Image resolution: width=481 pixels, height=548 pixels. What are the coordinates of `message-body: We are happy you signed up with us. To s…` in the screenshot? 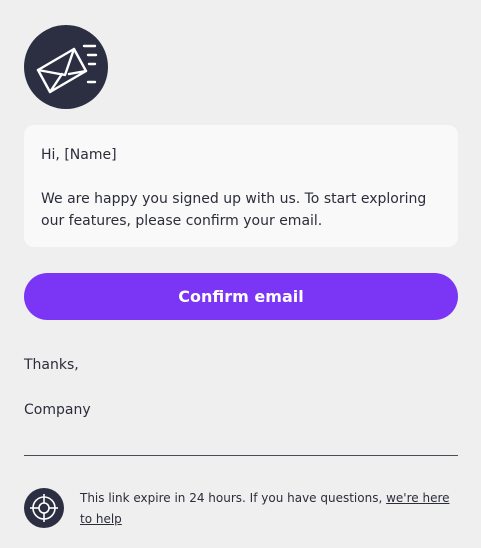 It's located at (234, 210).